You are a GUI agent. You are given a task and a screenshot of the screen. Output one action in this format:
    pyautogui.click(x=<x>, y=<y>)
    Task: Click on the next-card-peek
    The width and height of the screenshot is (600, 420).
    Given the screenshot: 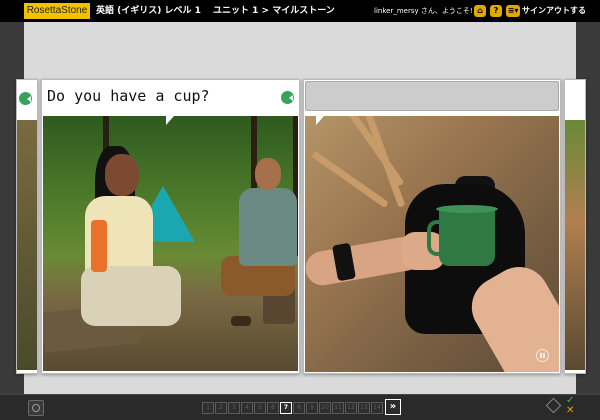 What is the action you would take?
    pyautogui.click(x=575, y=226)
    